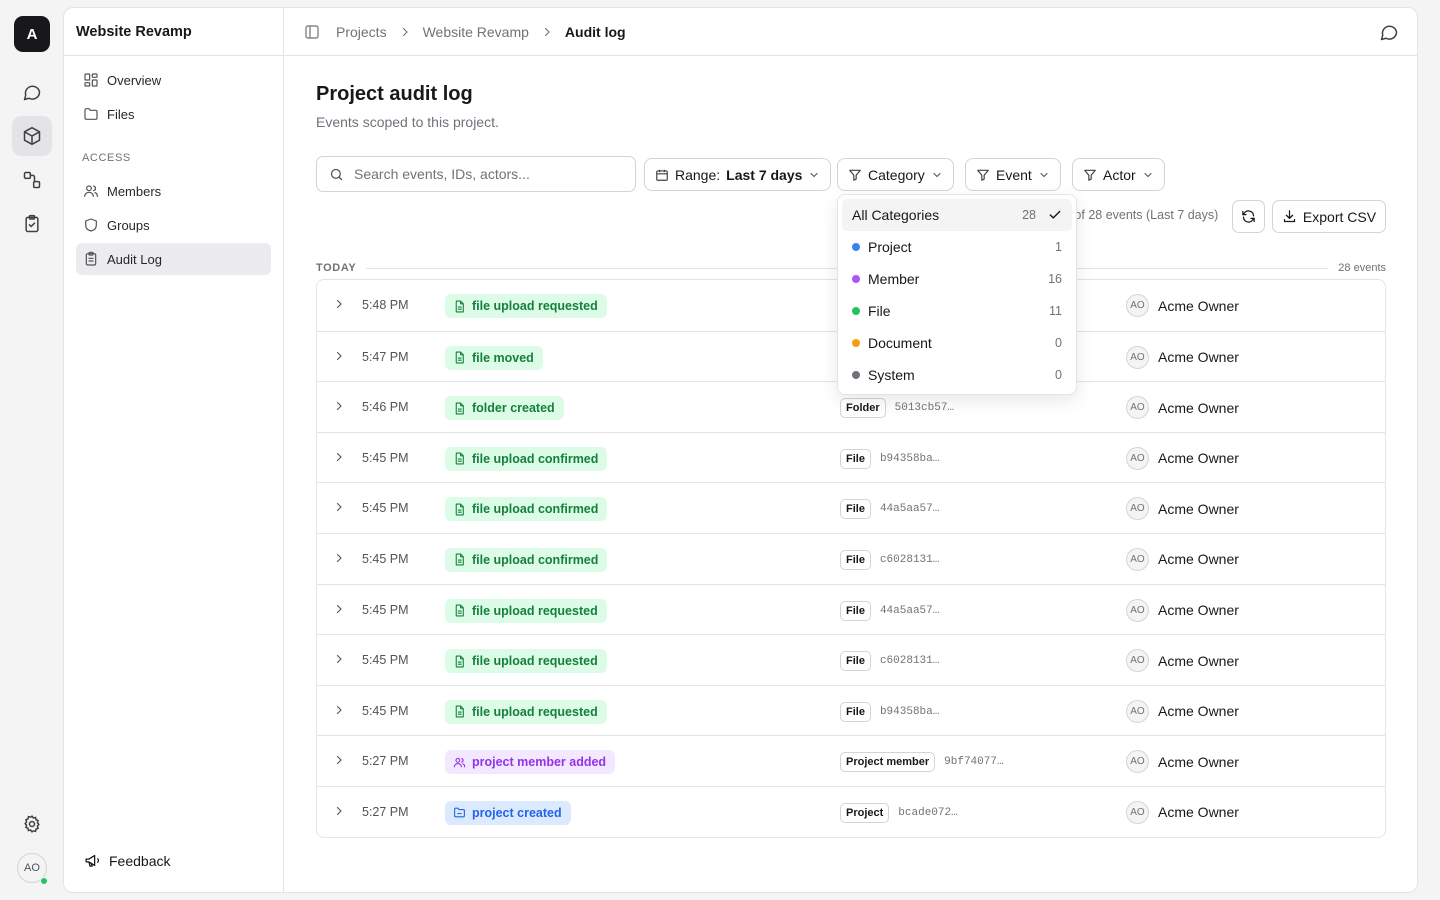  I want to click on shield-icon, so click(91, 225).